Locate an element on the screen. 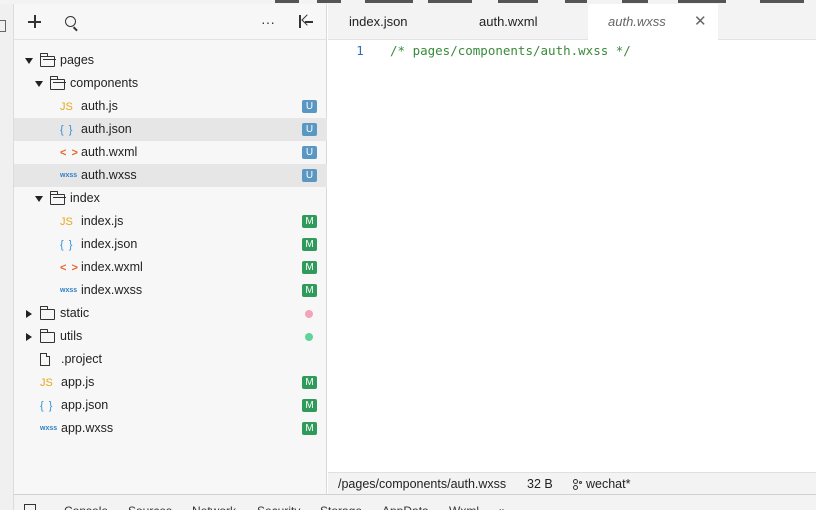 Image resolution: width=816 pixels, height=510 pixels. tree-folder: static is located at coordinates (170, 313).